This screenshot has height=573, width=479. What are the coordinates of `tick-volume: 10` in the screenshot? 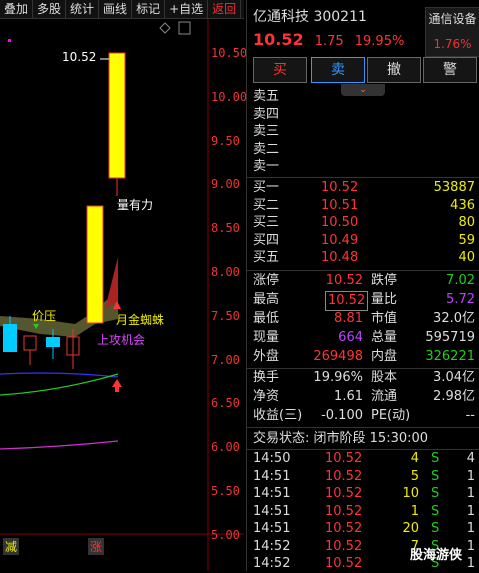 It's located at (410, 493).